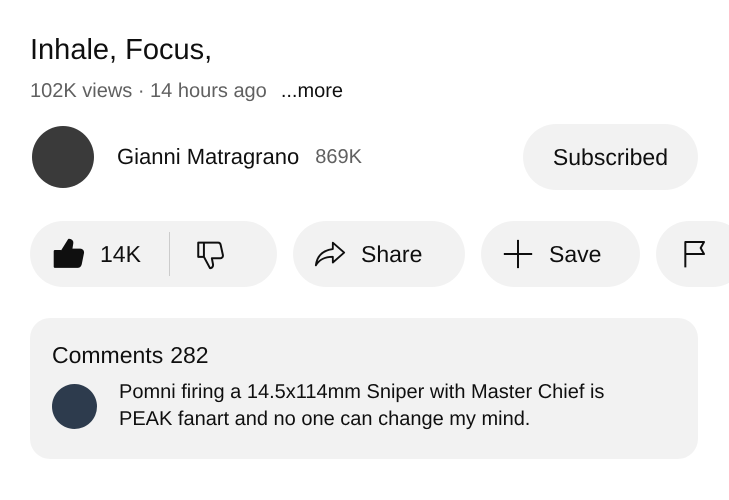 The height and width of the screenshot is (500, 729). I want to click on more-link: ...more, so click(312, 91).